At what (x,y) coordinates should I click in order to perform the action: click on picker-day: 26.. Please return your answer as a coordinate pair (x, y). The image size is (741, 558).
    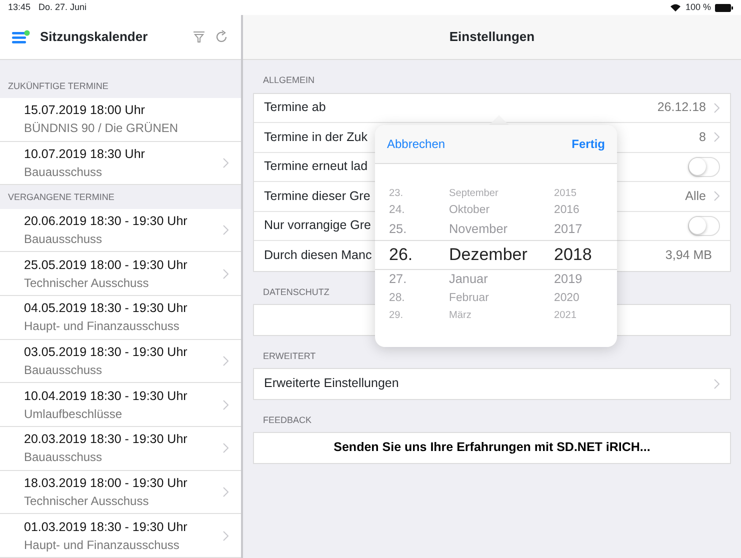
    Looking at the image, I should click on (419, 255).